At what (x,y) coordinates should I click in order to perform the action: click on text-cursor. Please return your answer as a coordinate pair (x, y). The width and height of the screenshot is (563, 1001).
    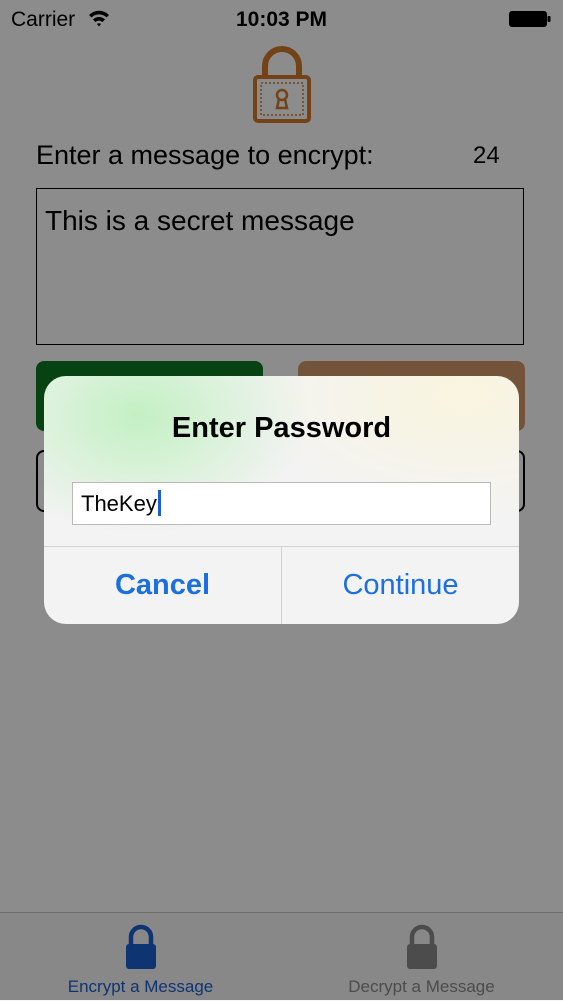
    Looking at the image, I should click on (159, 503).